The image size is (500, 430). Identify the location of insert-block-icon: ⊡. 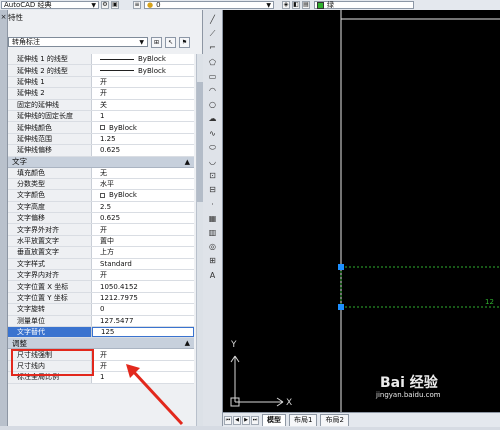
(212, 175).